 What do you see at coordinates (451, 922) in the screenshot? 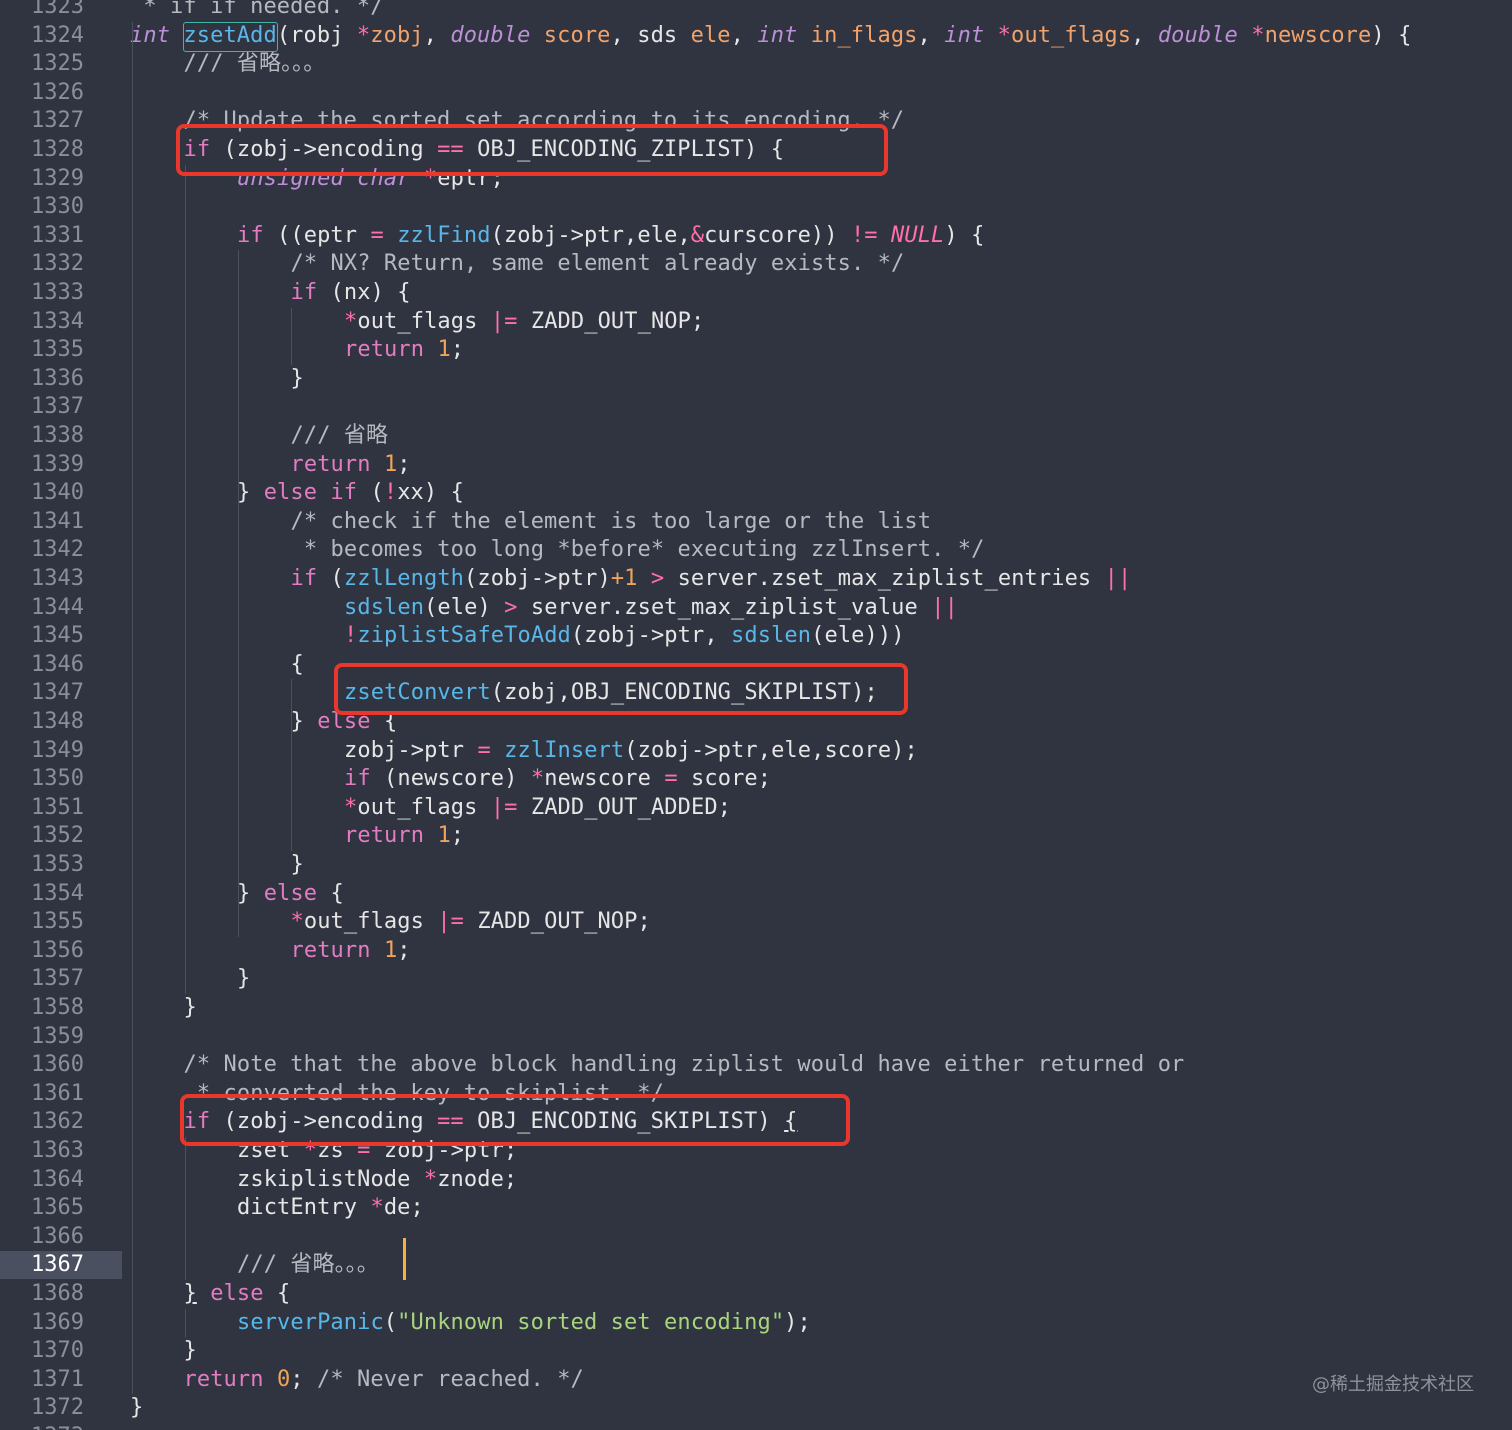
I see `code-token: |=` at bounding box center [451, 922].